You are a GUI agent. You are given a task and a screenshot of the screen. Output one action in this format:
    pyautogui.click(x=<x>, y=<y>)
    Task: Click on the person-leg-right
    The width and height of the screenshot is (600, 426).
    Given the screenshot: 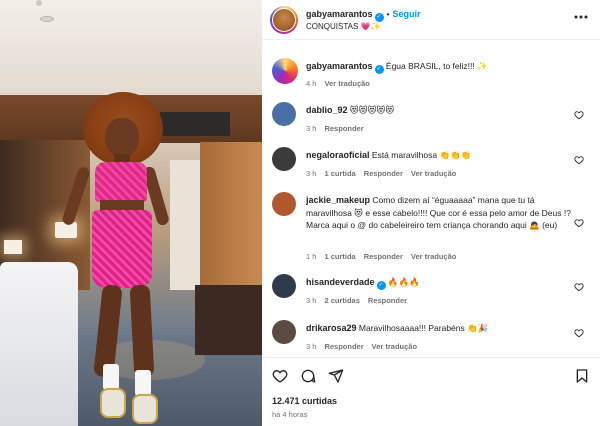 What is the action you would take?
    pyautogui.click(x=142, y=331)
    